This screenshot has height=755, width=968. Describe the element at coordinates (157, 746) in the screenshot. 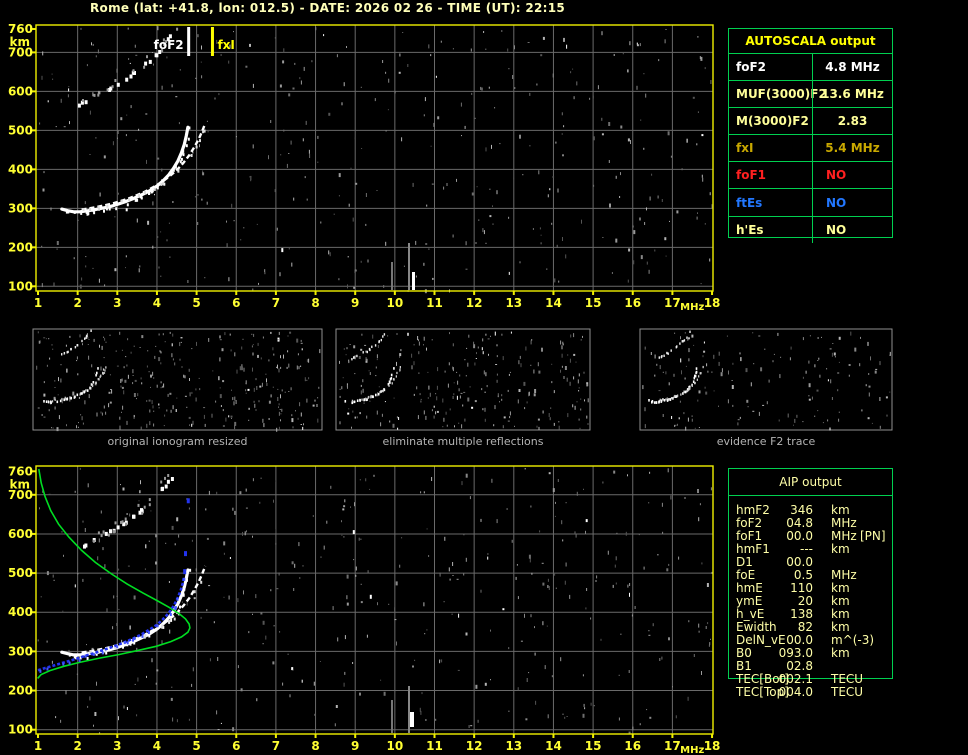

I see `x-tick-label: 4` at that location.